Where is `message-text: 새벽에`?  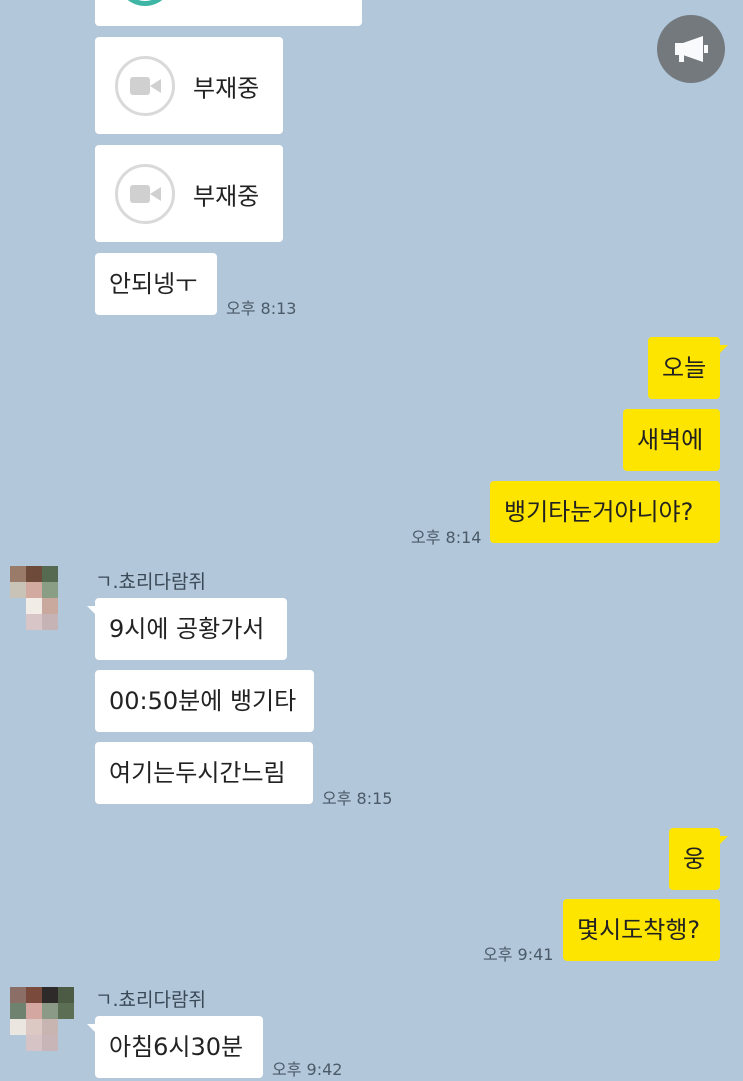
message-text: 새벽에 is located at coordinates (670, 440).